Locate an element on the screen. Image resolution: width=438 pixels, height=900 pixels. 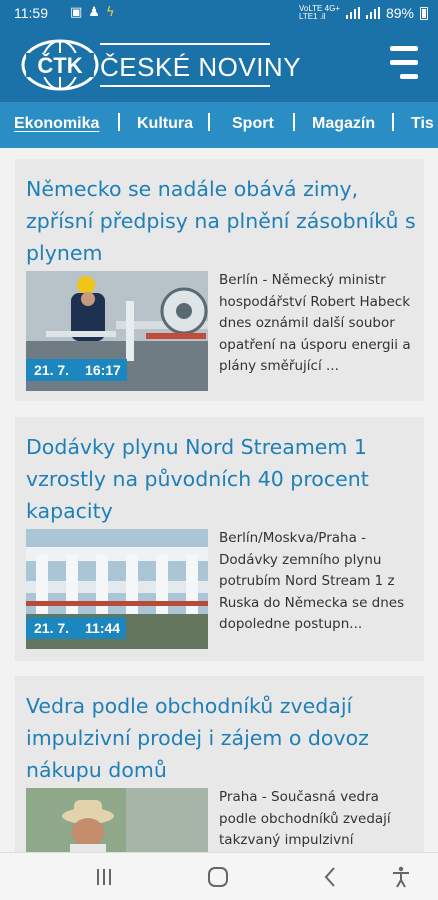
system-nav-bar is located at coordinates (219, 876).